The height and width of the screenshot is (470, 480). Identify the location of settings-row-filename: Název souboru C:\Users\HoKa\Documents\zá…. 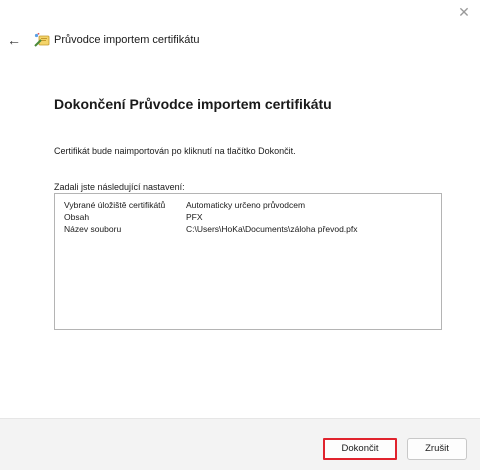
(248, 229).